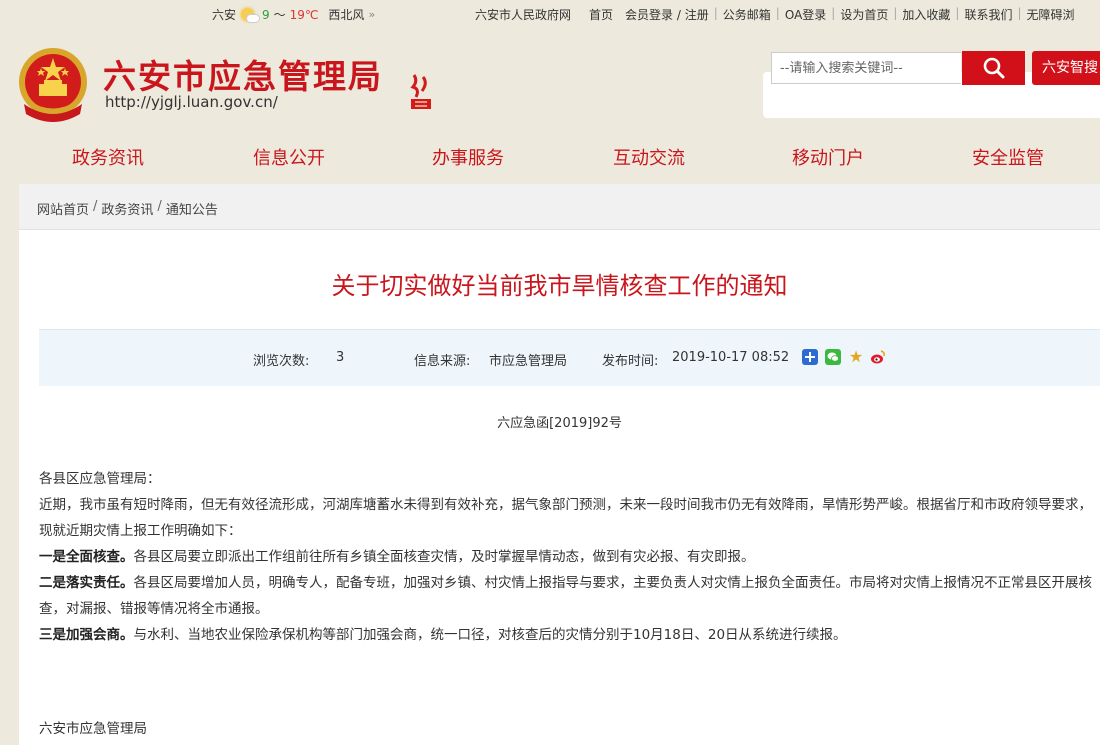 This screenshot has width=1100, height=745. Describe the element at coordinates (100, 479) in the screenshot. I see `salutation: 各县区应急管理局：` at that location.